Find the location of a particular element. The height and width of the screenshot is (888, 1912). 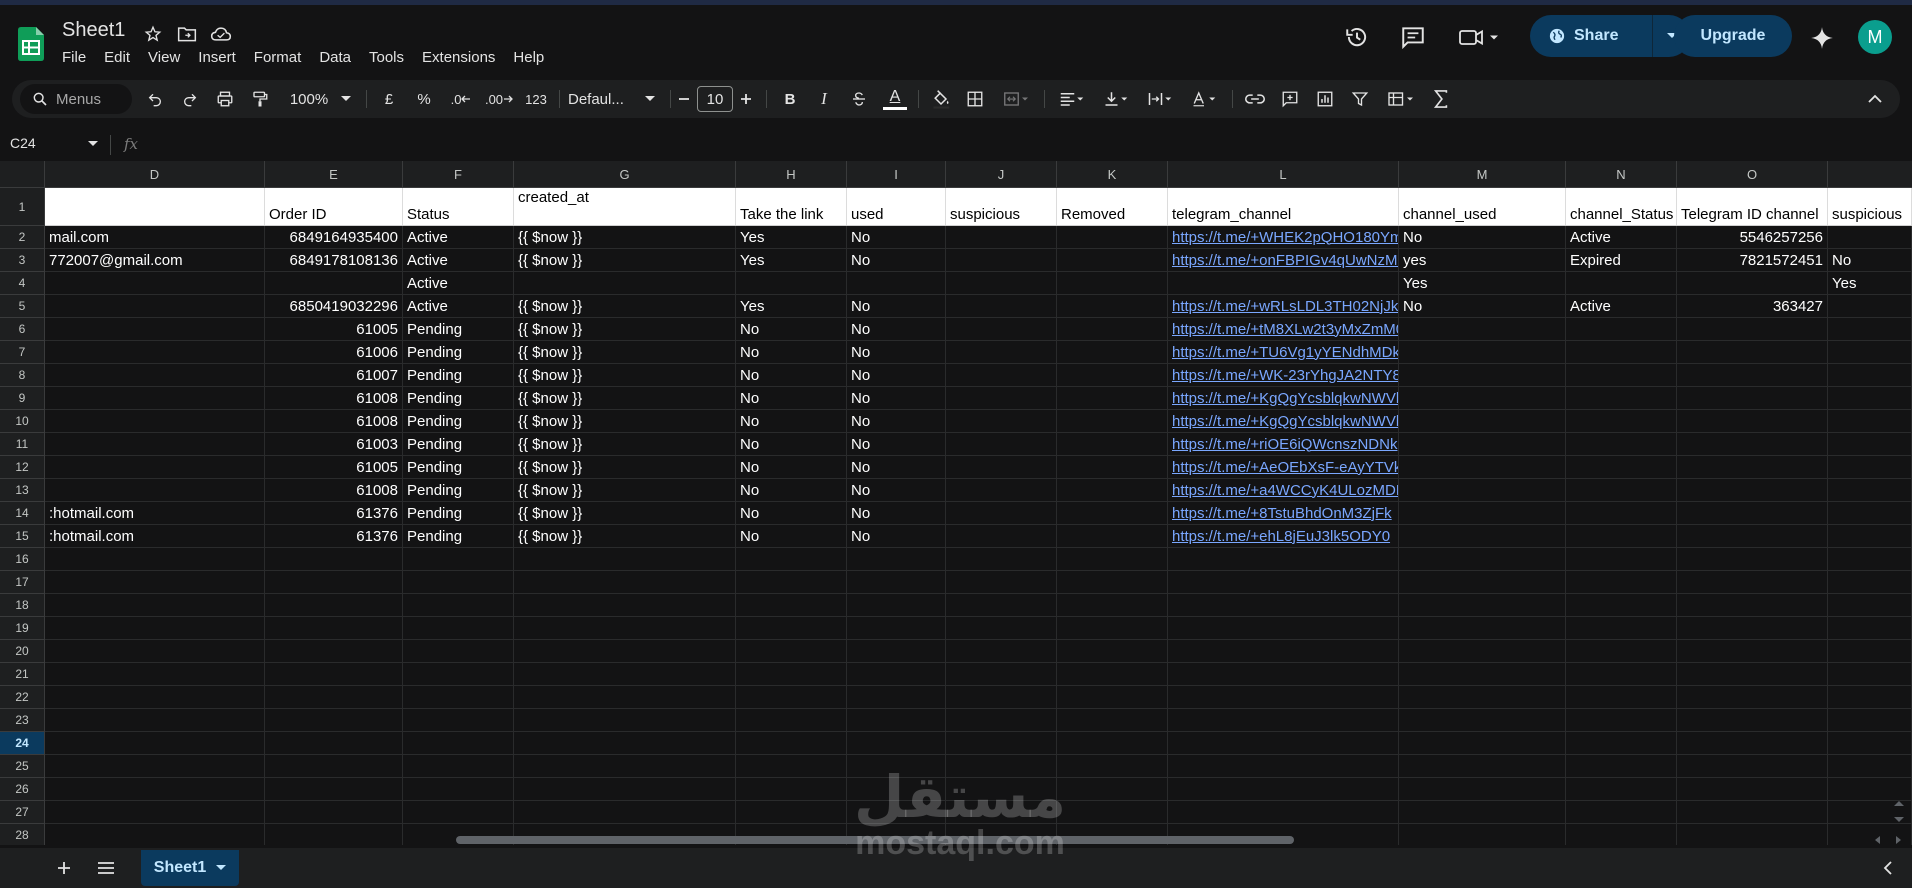

cell-l21 is located at coordinates (1283, 674).